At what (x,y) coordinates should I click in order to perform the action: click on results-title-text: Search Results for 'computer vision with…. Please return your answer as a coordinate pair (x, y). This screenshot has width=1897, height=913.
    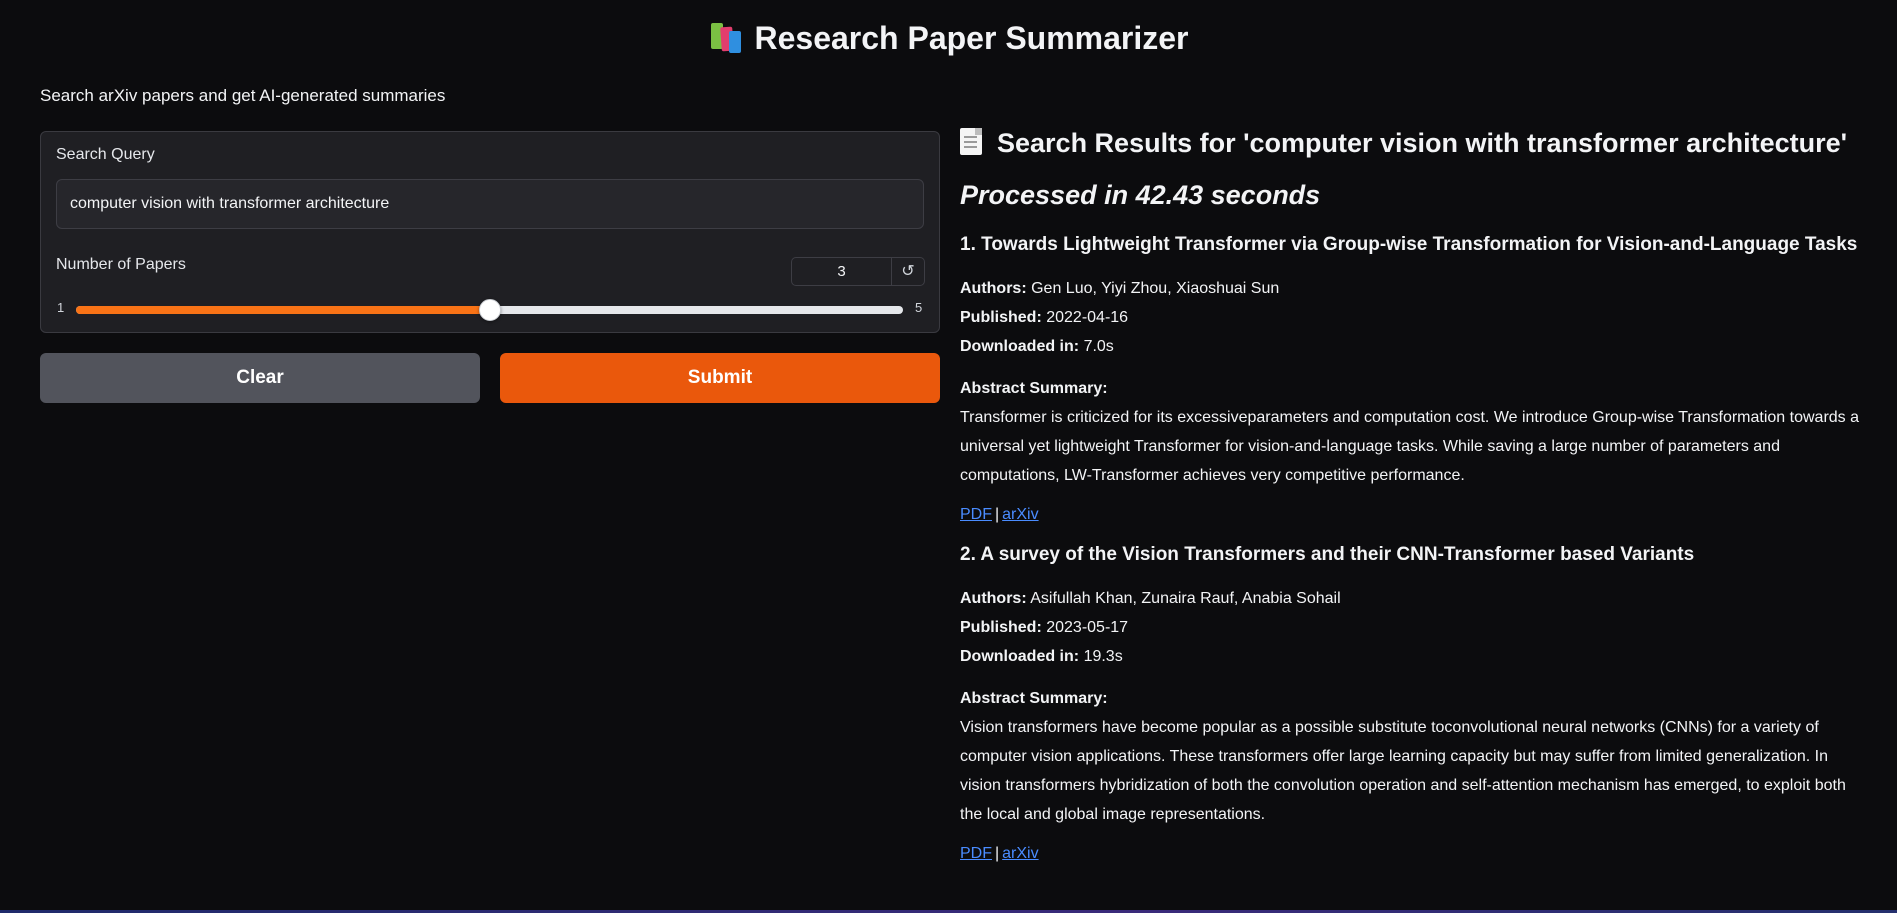
    Looking at the image, I should click on (1422, 143).